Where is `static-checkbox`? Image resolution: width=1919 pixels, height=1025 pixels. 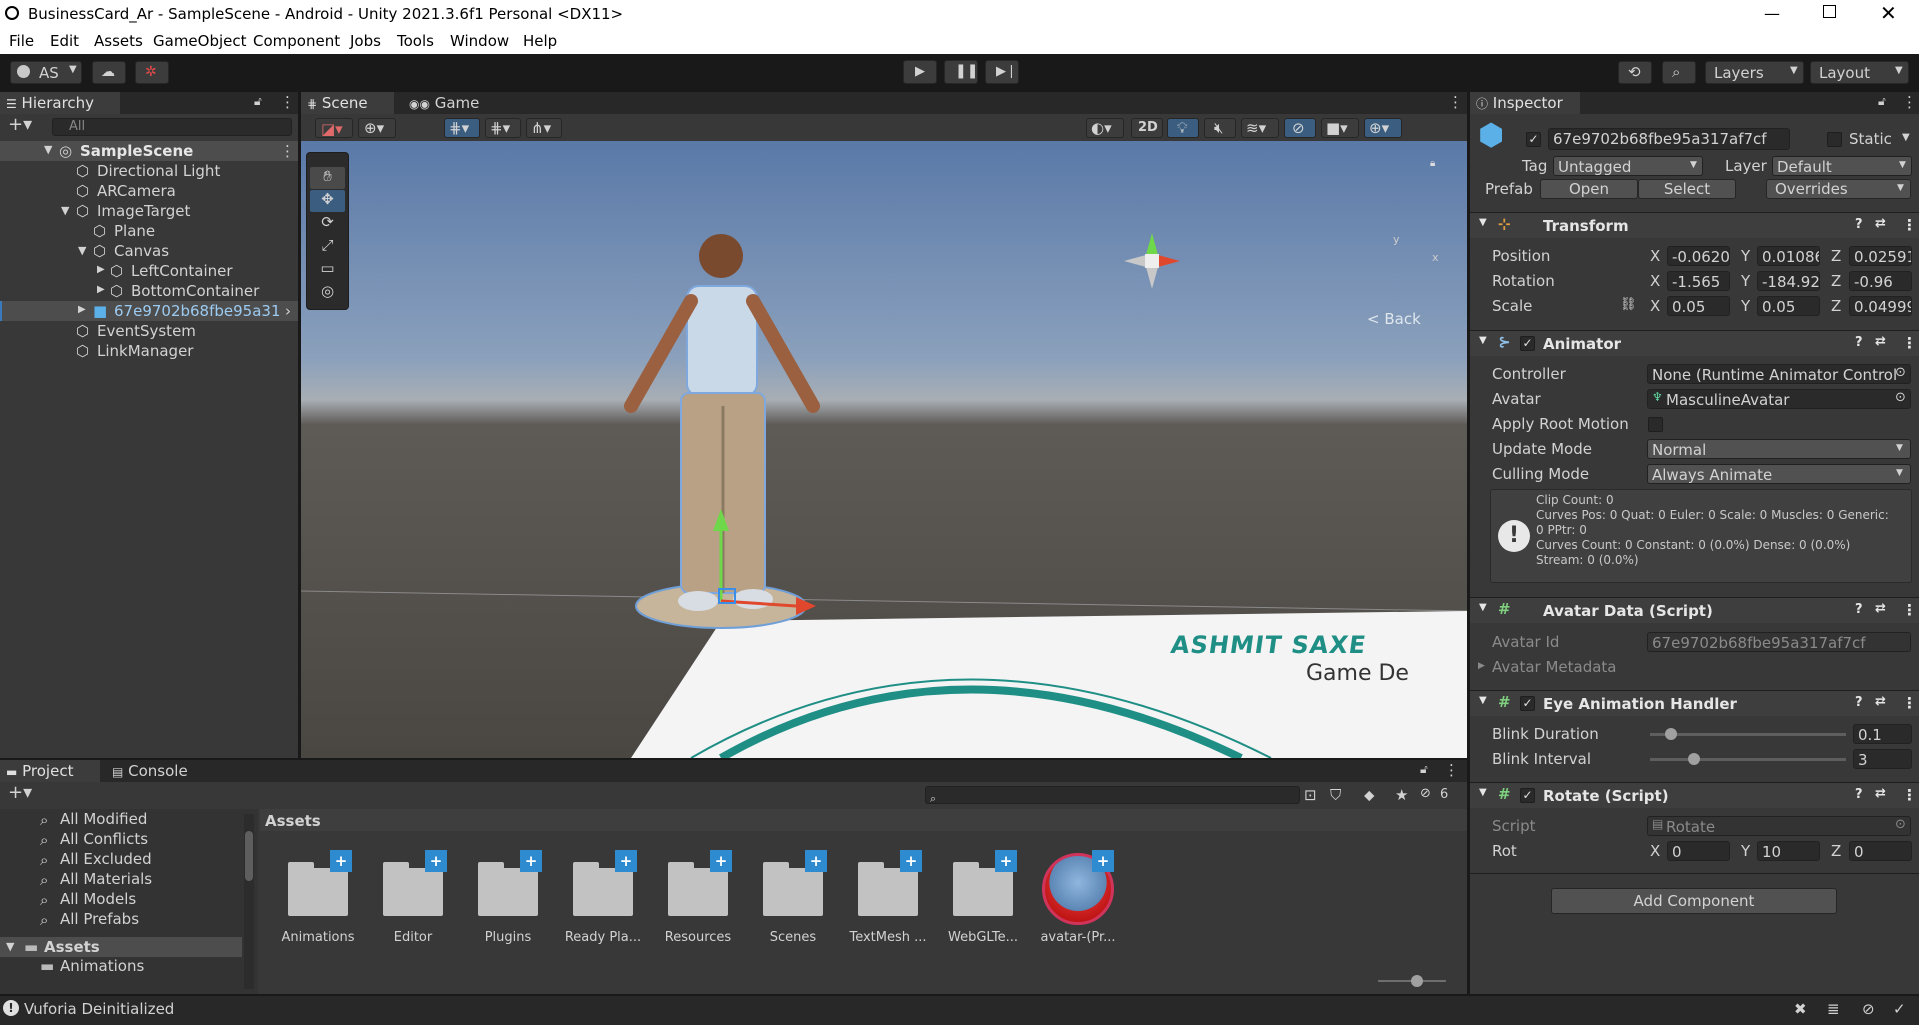 static-checkbox is located at coordinates (1834, 139).